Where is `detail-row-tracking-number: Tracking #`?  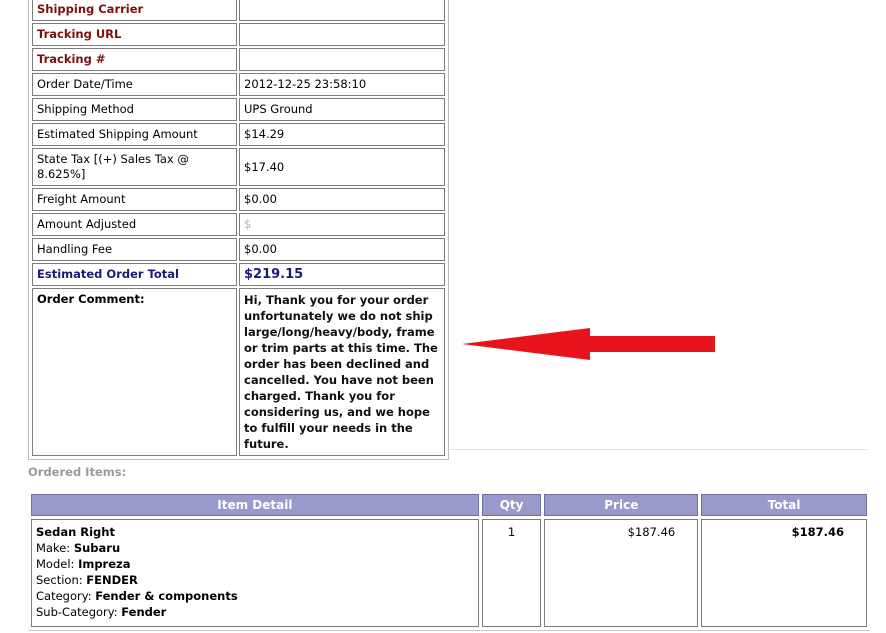 detail-row-tracking-number: Tracking # is located at coordinates (238, 59).